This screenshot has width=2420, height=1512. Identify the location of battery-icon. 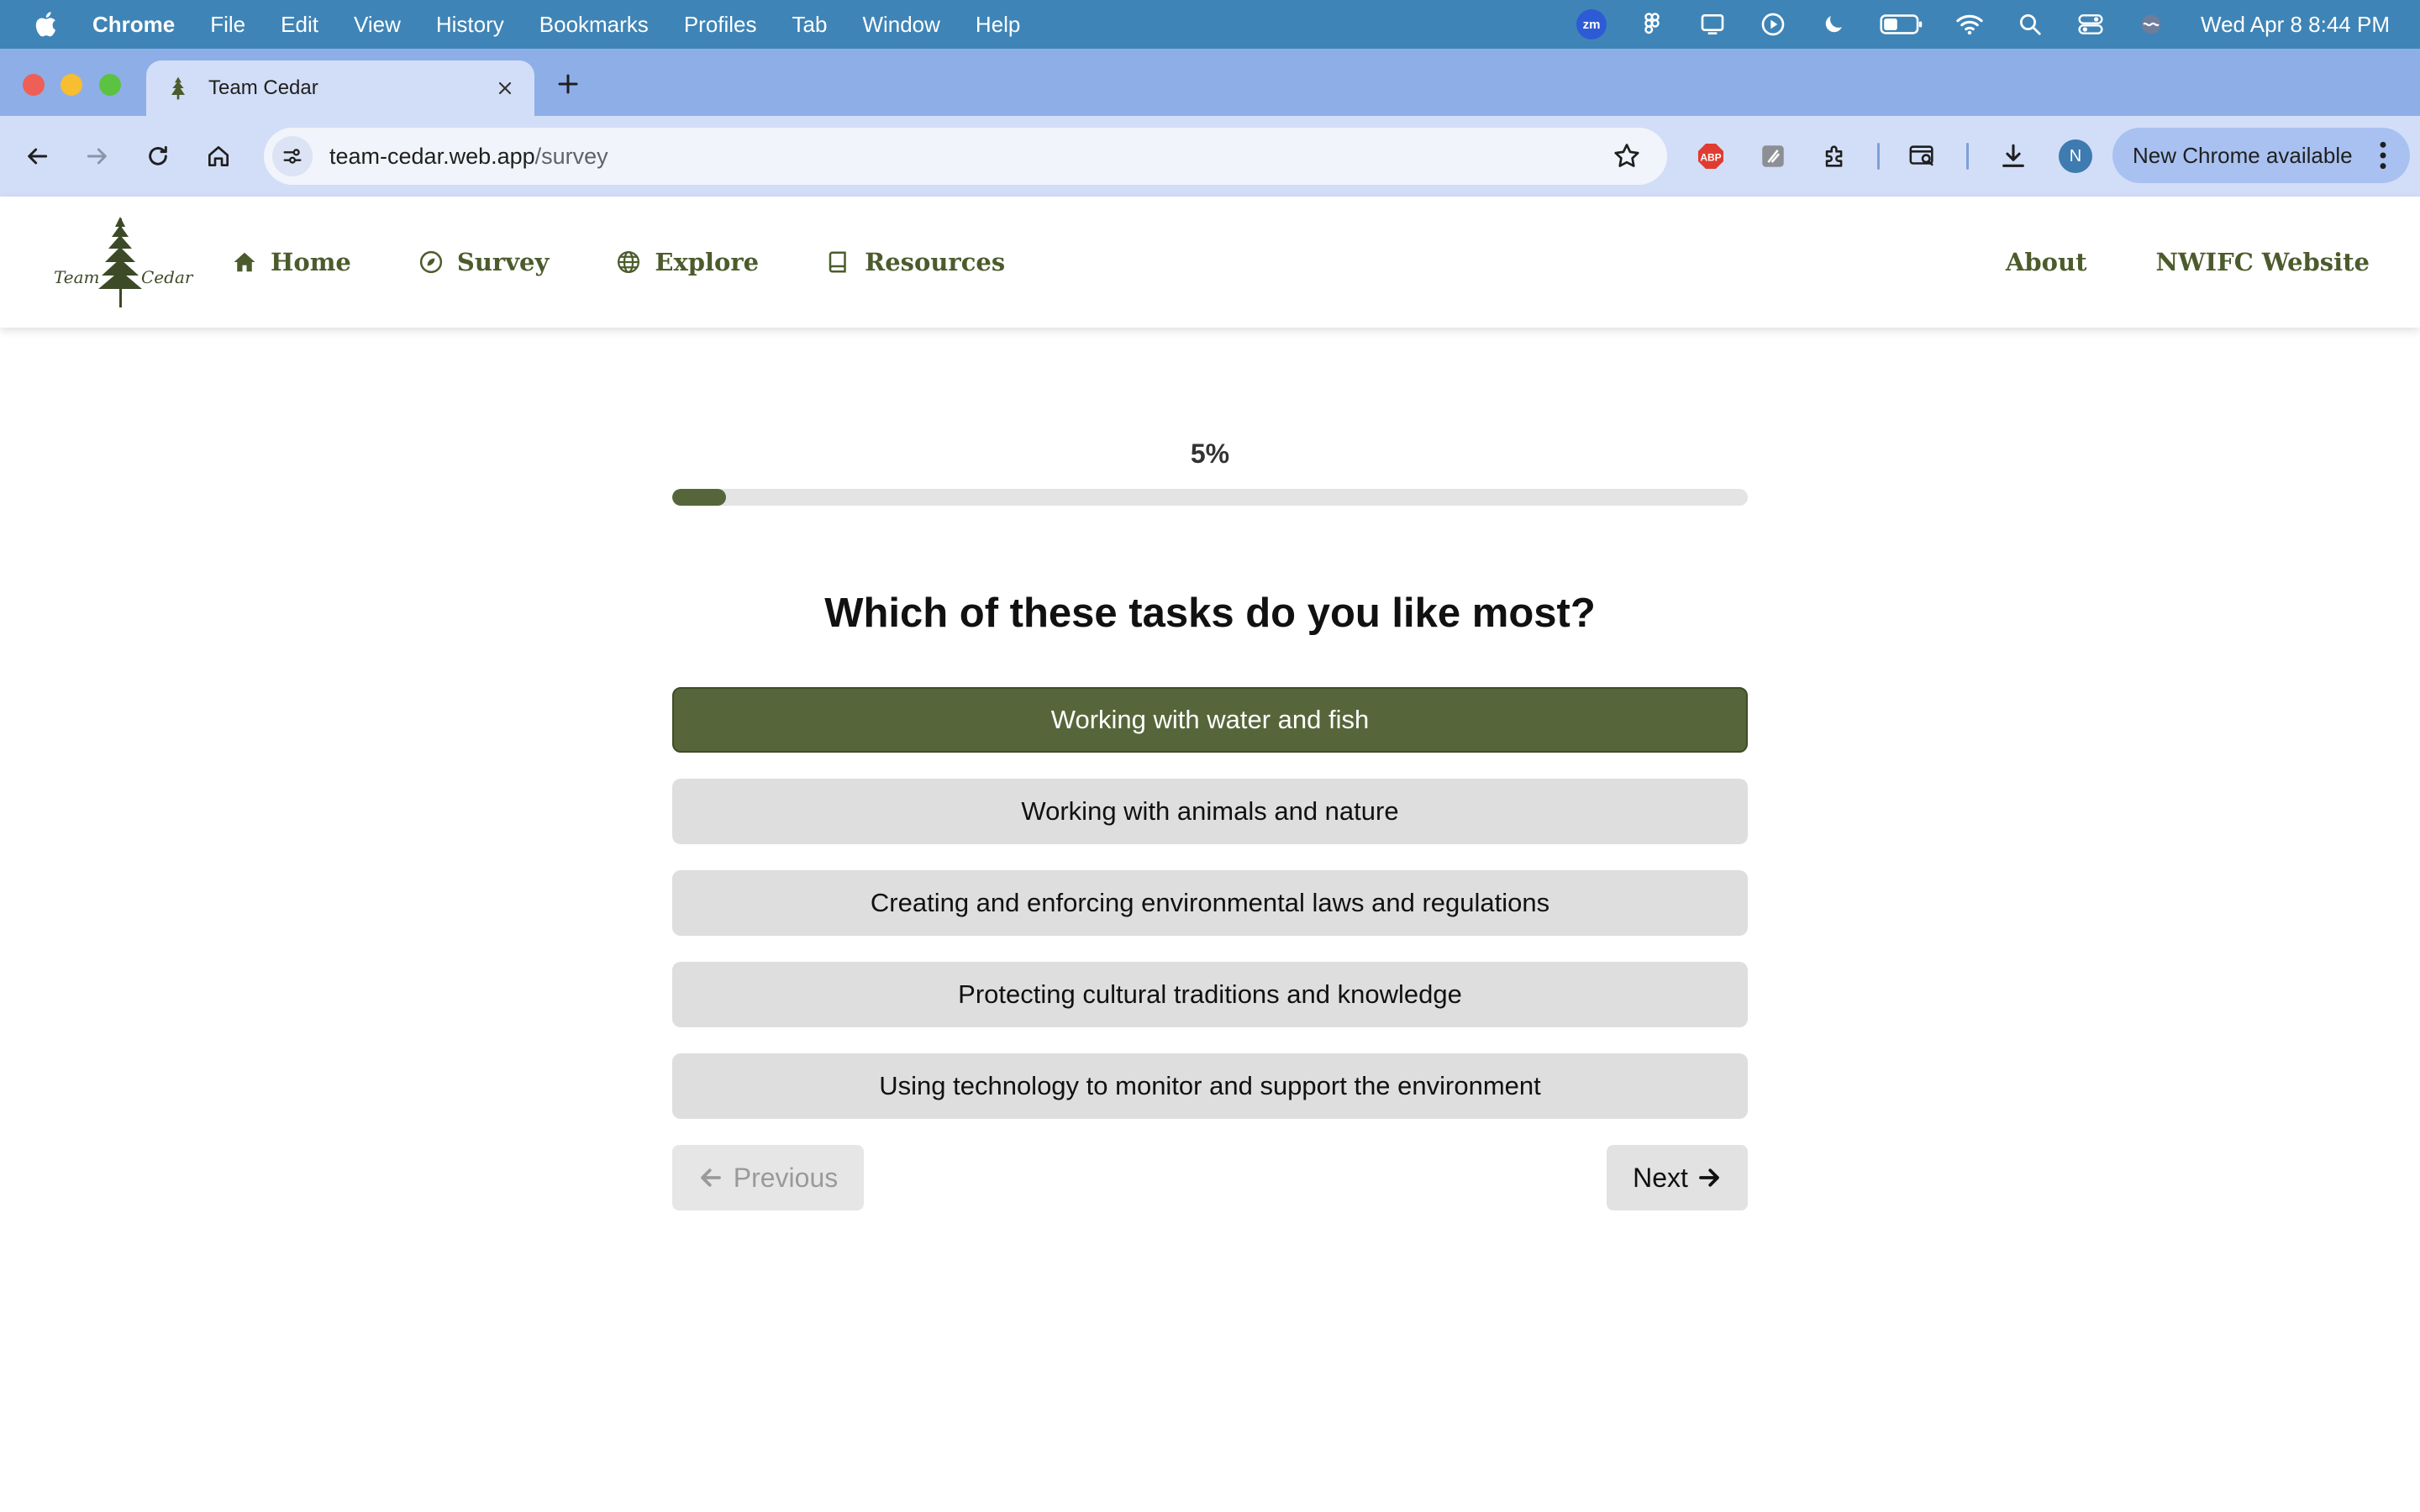
(1902, 24).